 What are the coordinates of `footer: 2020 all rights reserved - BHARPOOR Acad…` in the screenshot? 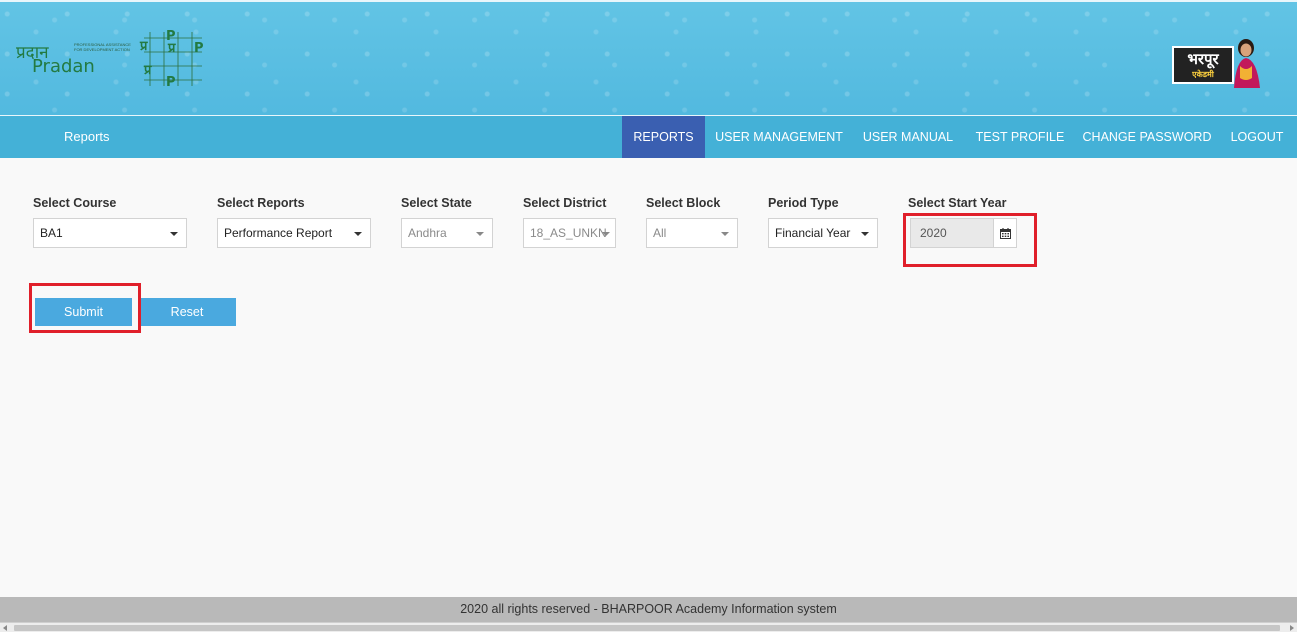 It's located at (648, 609).